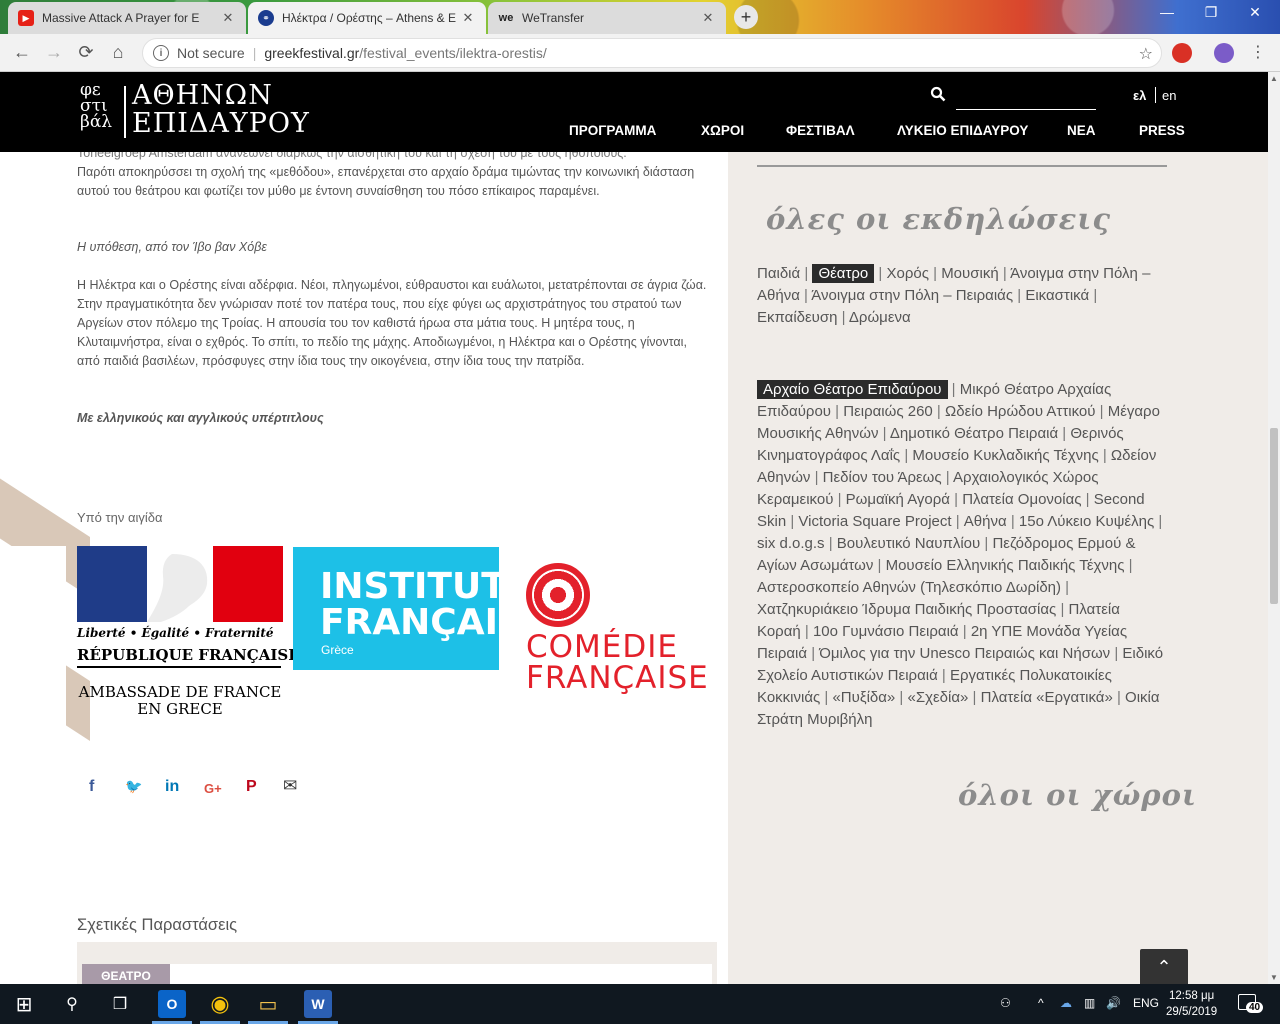  Describe the element at coordinates (86, 53) in the screenshot. I see `reload-icon: ⟳` at that location.